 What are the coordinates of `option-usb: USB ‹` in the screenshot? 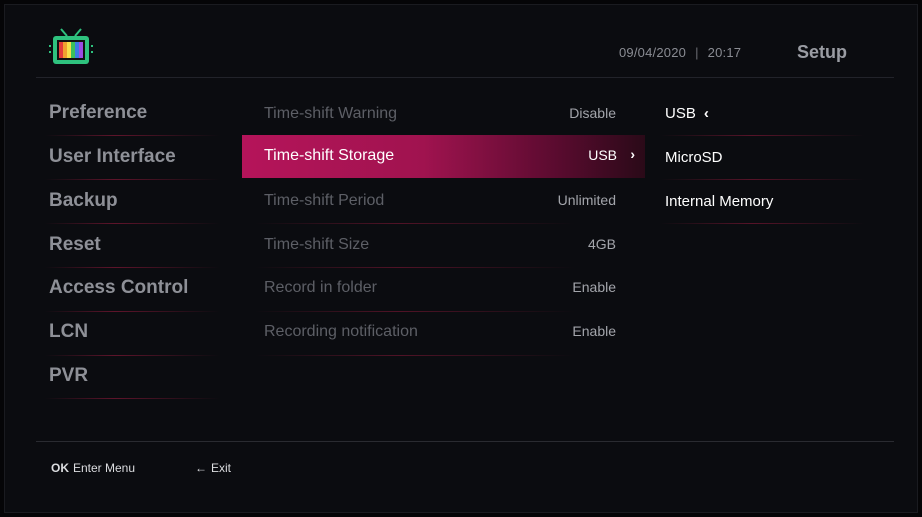 It's located at (687, 113).